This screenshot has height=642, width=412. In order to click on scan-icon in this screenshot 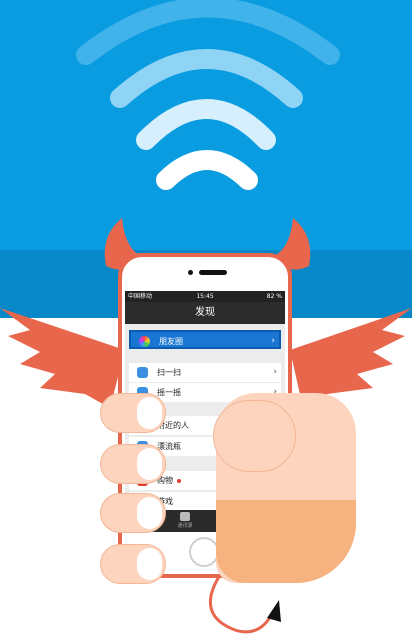, I will do `click(142, 372)`.